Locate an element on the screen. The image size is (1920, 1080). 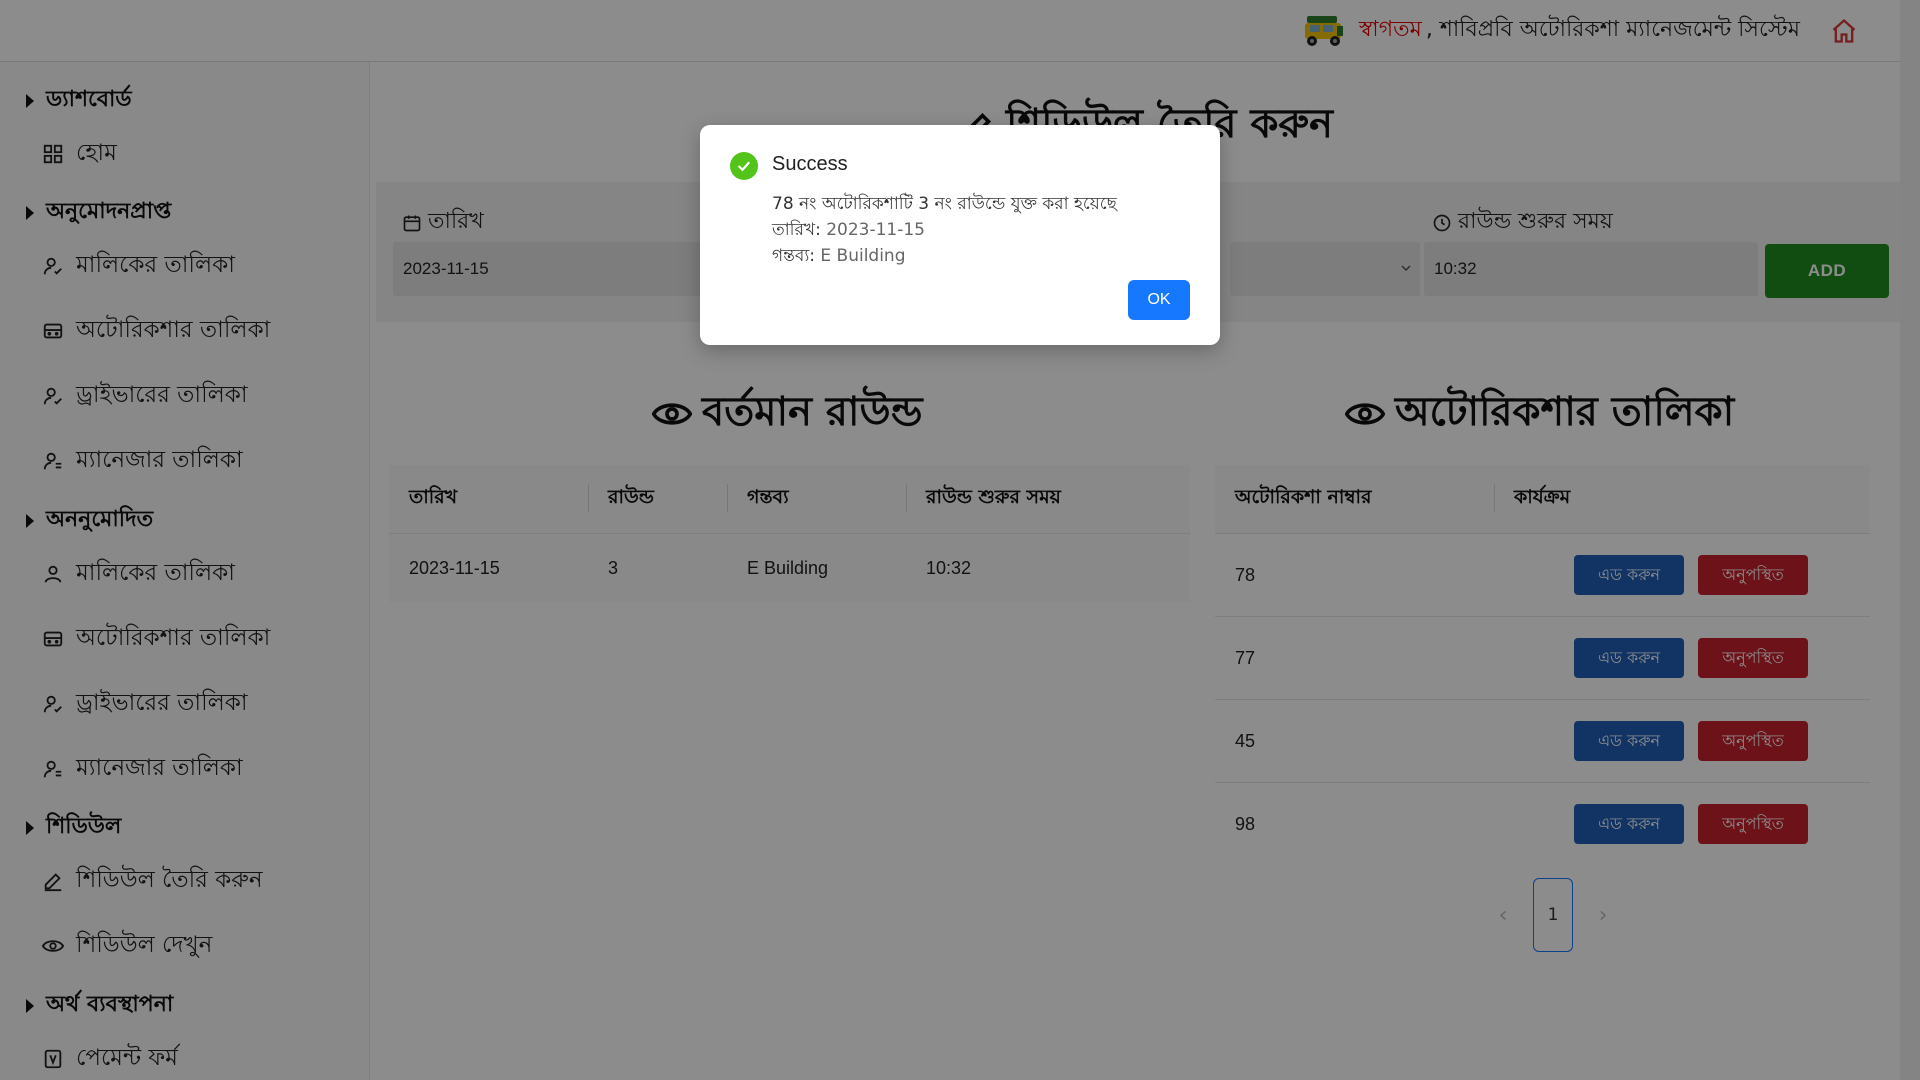
dialog-destination: গন্তব্য: E Building is located at coordinates (839, 257).